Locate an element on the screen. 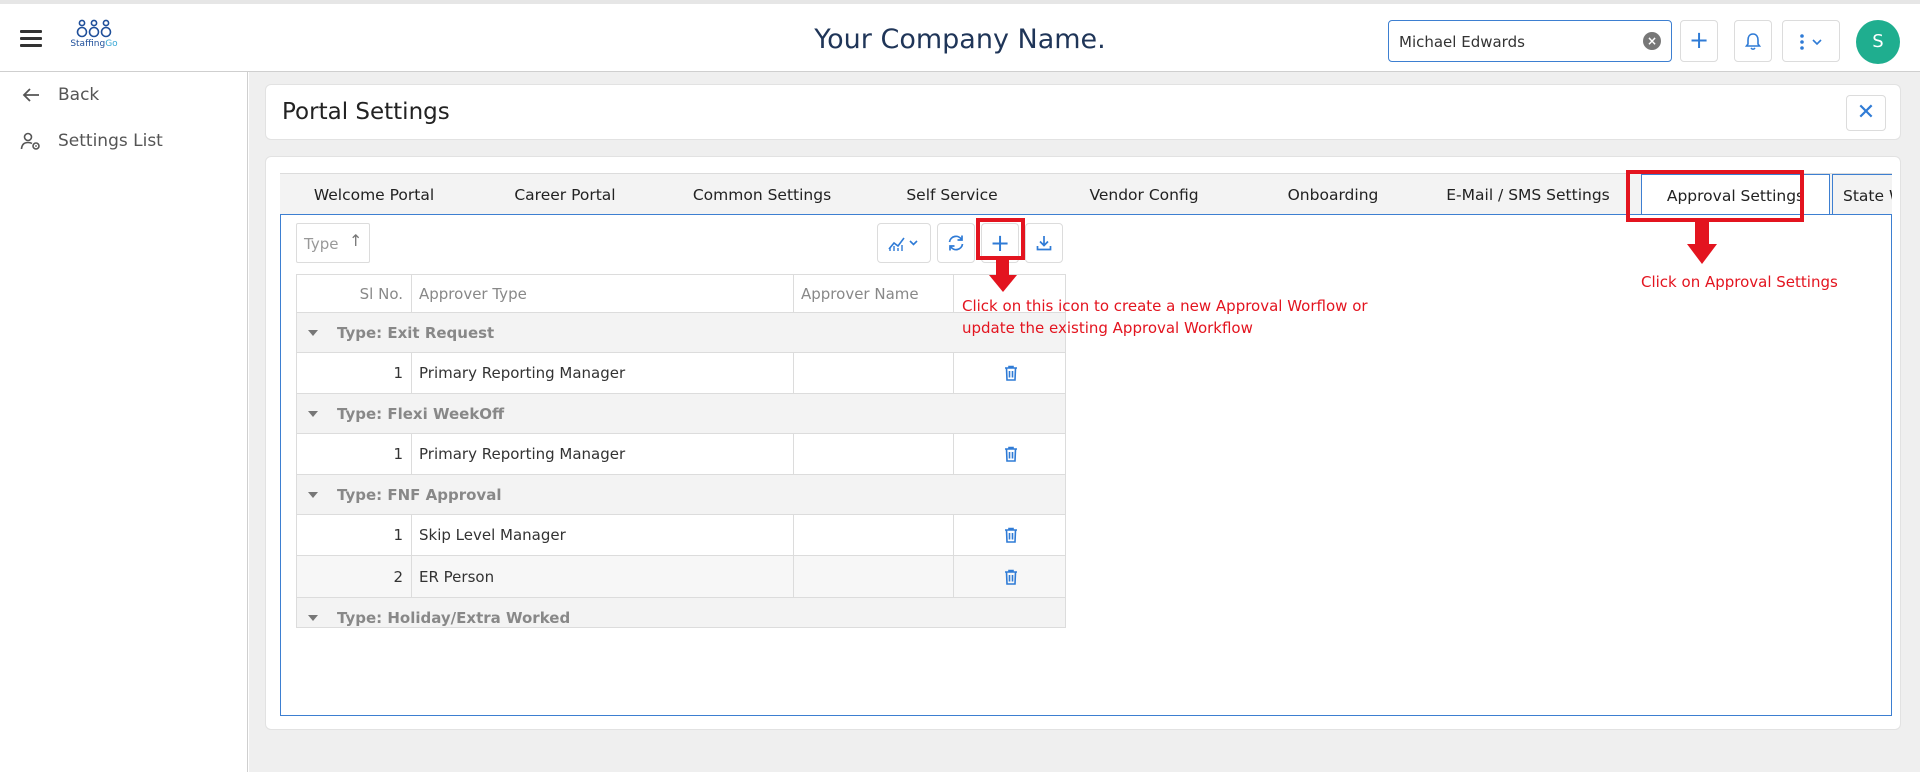  close-button: ✕ is located at coordinates (1866, 113).